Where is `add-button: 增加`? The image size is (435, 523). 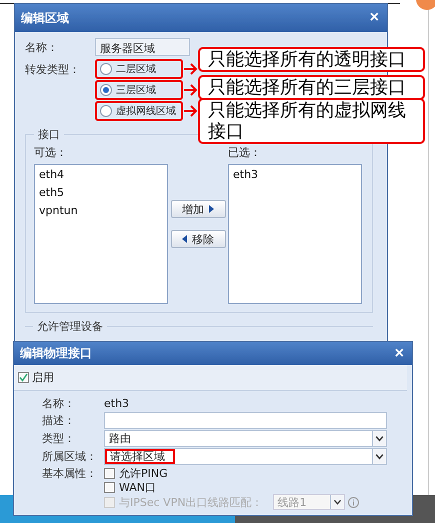 add-button: 增加 is located at coordinates (198, 209).